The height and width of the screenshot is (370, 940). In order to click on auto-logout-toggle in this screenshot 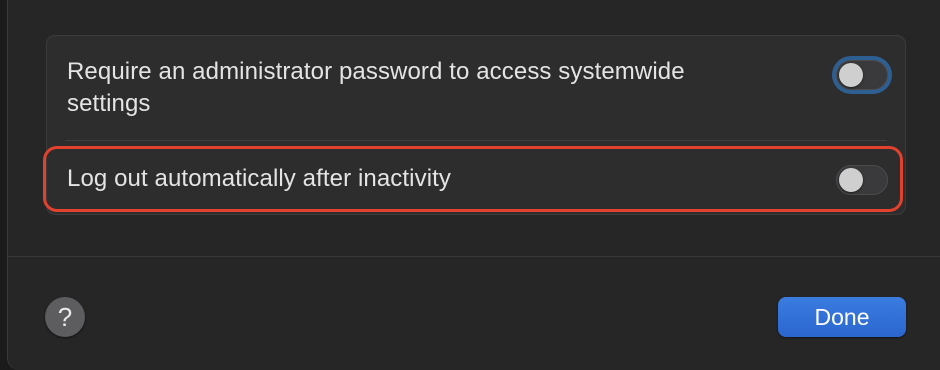, I will do `click(862, 180)`.